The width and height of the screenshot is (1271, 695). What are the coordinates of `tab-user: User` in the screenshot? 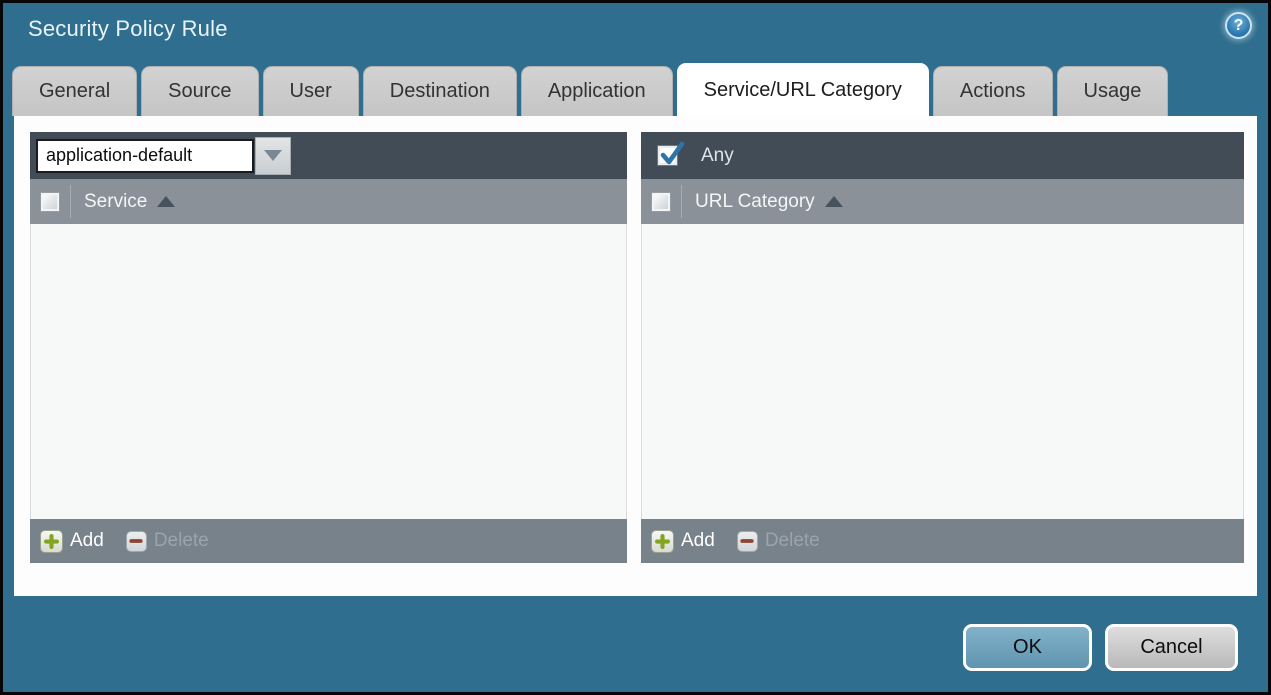 It's located at (310, 91).